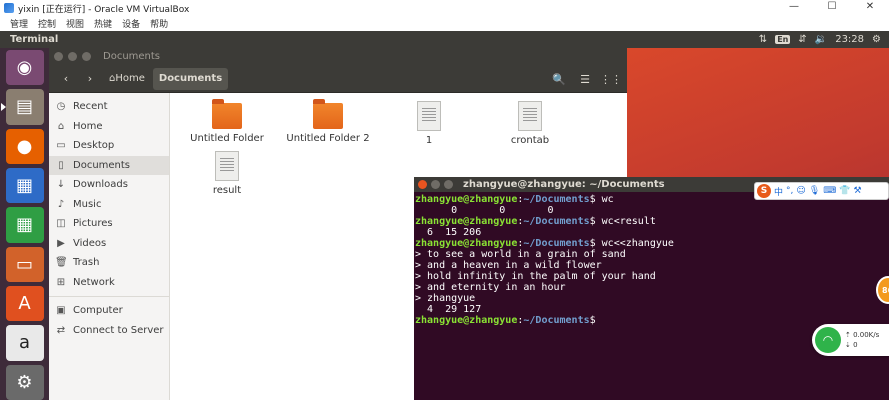 The height and width of the screenshot is (400, 889). I want to click on sogou-logo-icon: S, so click(764, 191).